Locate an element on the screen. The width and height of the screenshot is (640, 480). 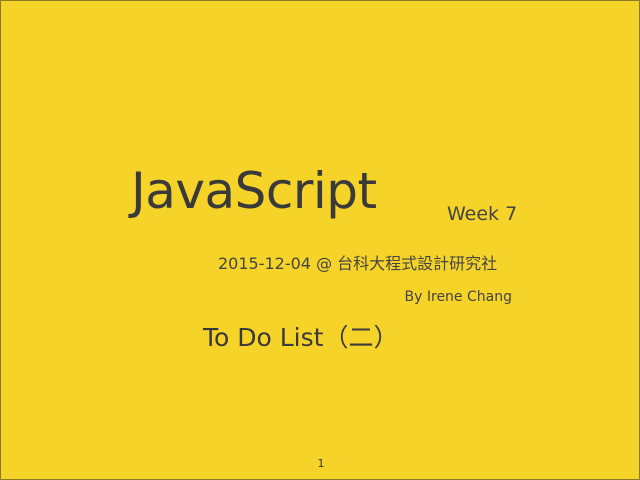
week-label: Week 7 is located at coordinates (482, 214).